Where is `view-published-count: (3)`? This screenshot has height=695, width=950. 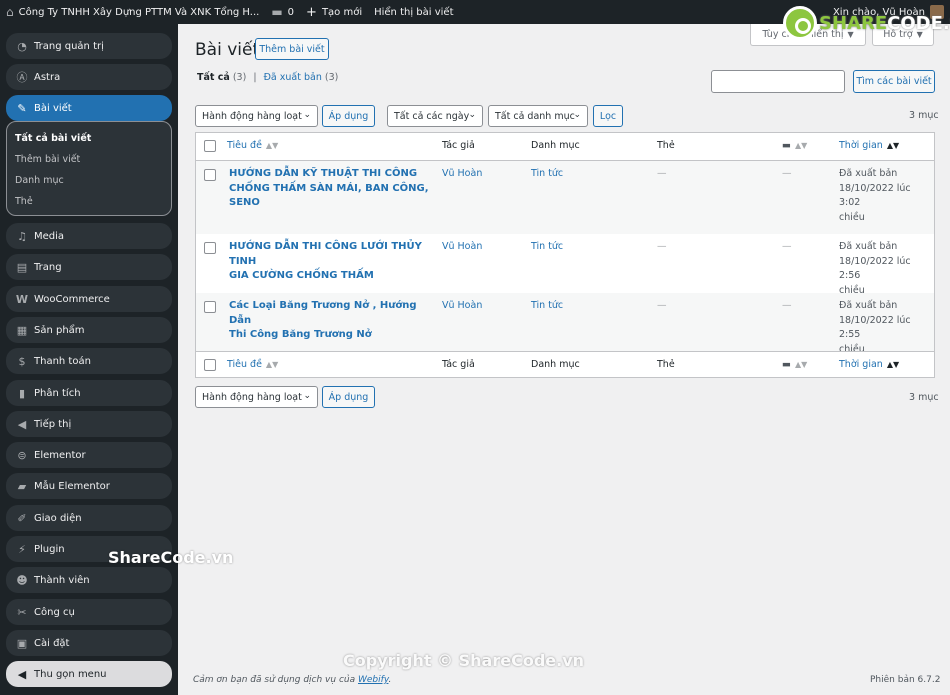 view-published-count: (3) is located at coordinates (331, 77).